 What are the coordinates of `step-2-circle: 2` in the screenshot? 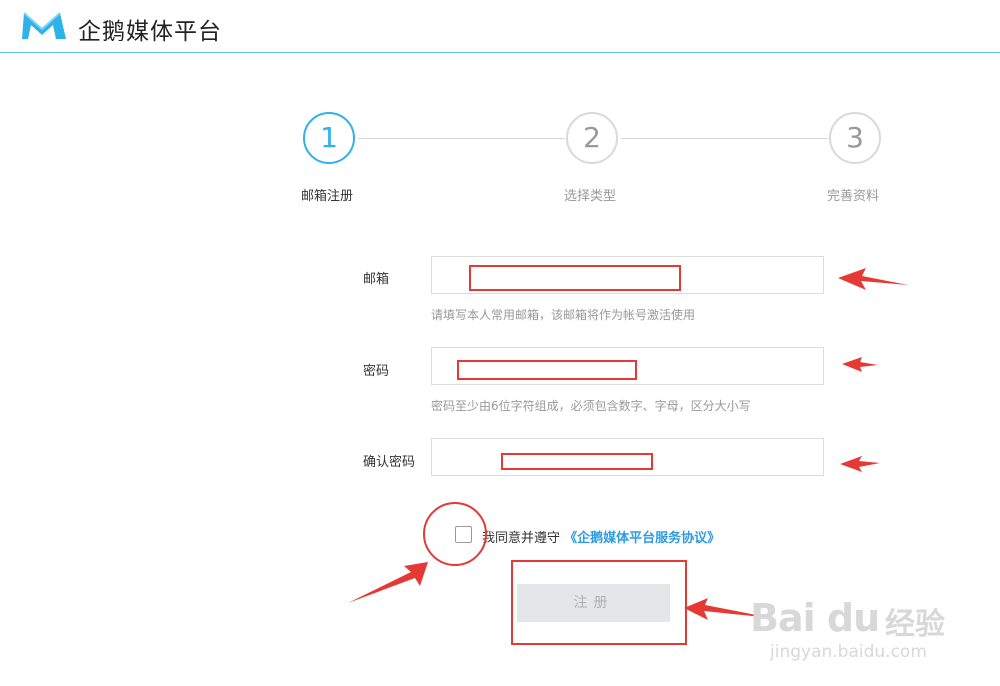 It's located at (592, 138).